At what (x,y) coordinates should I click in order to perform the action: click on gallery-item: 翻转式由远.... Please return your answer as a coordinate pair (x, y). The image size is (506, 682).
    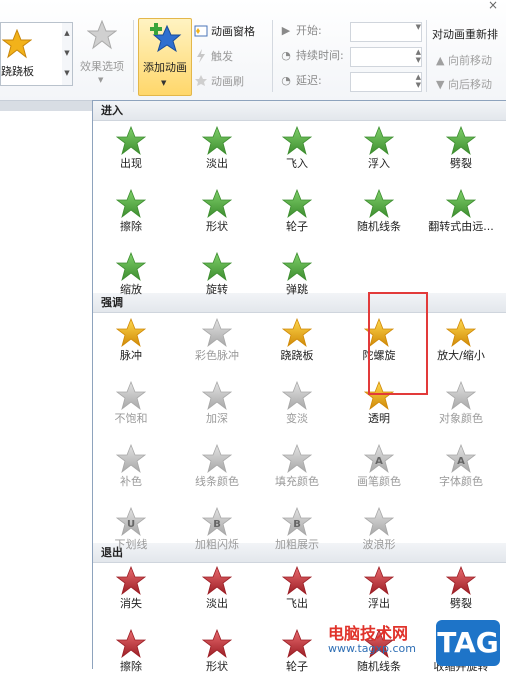
    Looking at the image, I should click on (461, 214).